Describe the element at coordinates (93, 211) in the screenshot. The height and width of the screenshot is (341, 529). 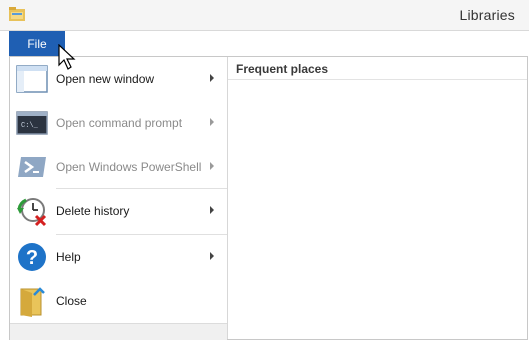
I see `menu-item-label: Delete history` at that location.